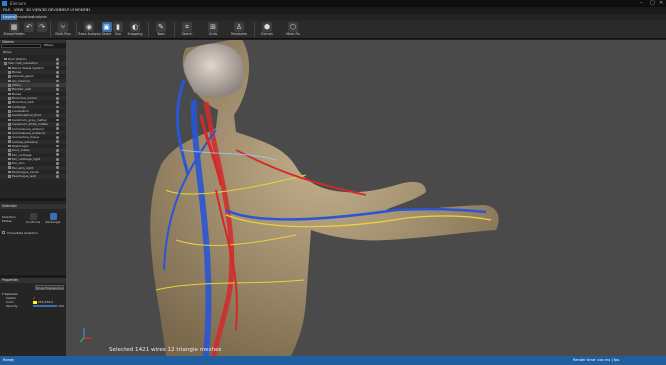 The image size is (666, 365). What do you see at coordinates (6, 10) in the screenshot?
I see `menu-file: FILE` at bounding box center [6, 10].